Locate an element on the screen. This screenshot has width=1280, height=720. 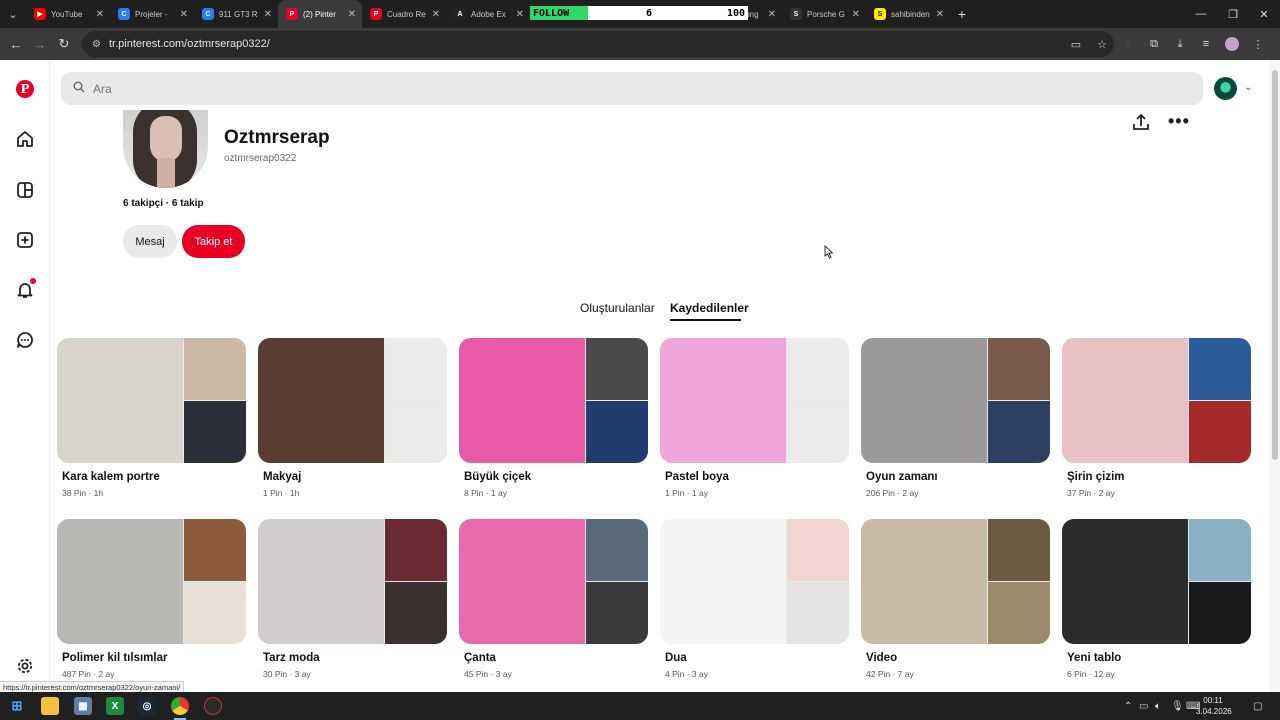
board-card: Tarz moda 30 Pin · 3 ay is located at coordinates (352, 599).